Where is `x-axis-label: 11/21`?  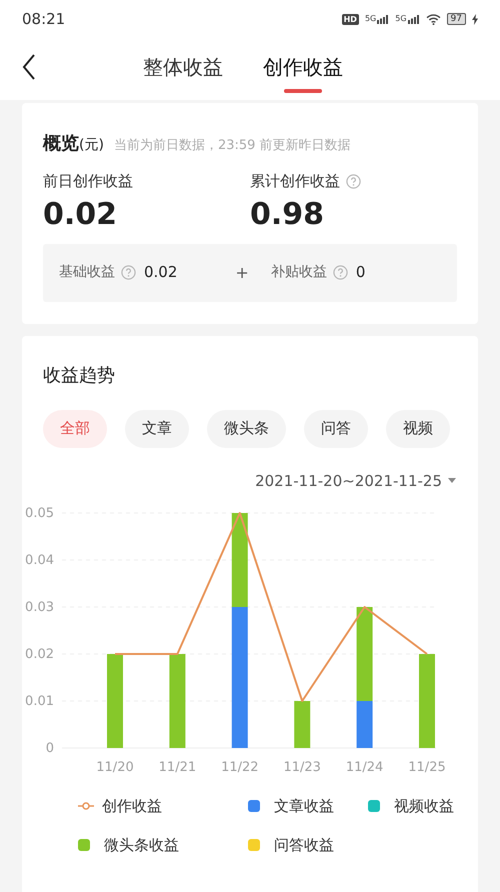
x-axis-label: 11/21 is located at coordinates (177, 767).